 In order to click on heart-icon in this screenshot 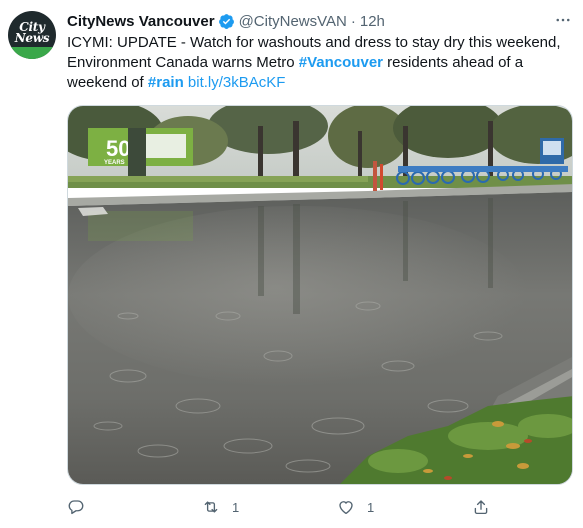, I will do `click(346, 508)`.